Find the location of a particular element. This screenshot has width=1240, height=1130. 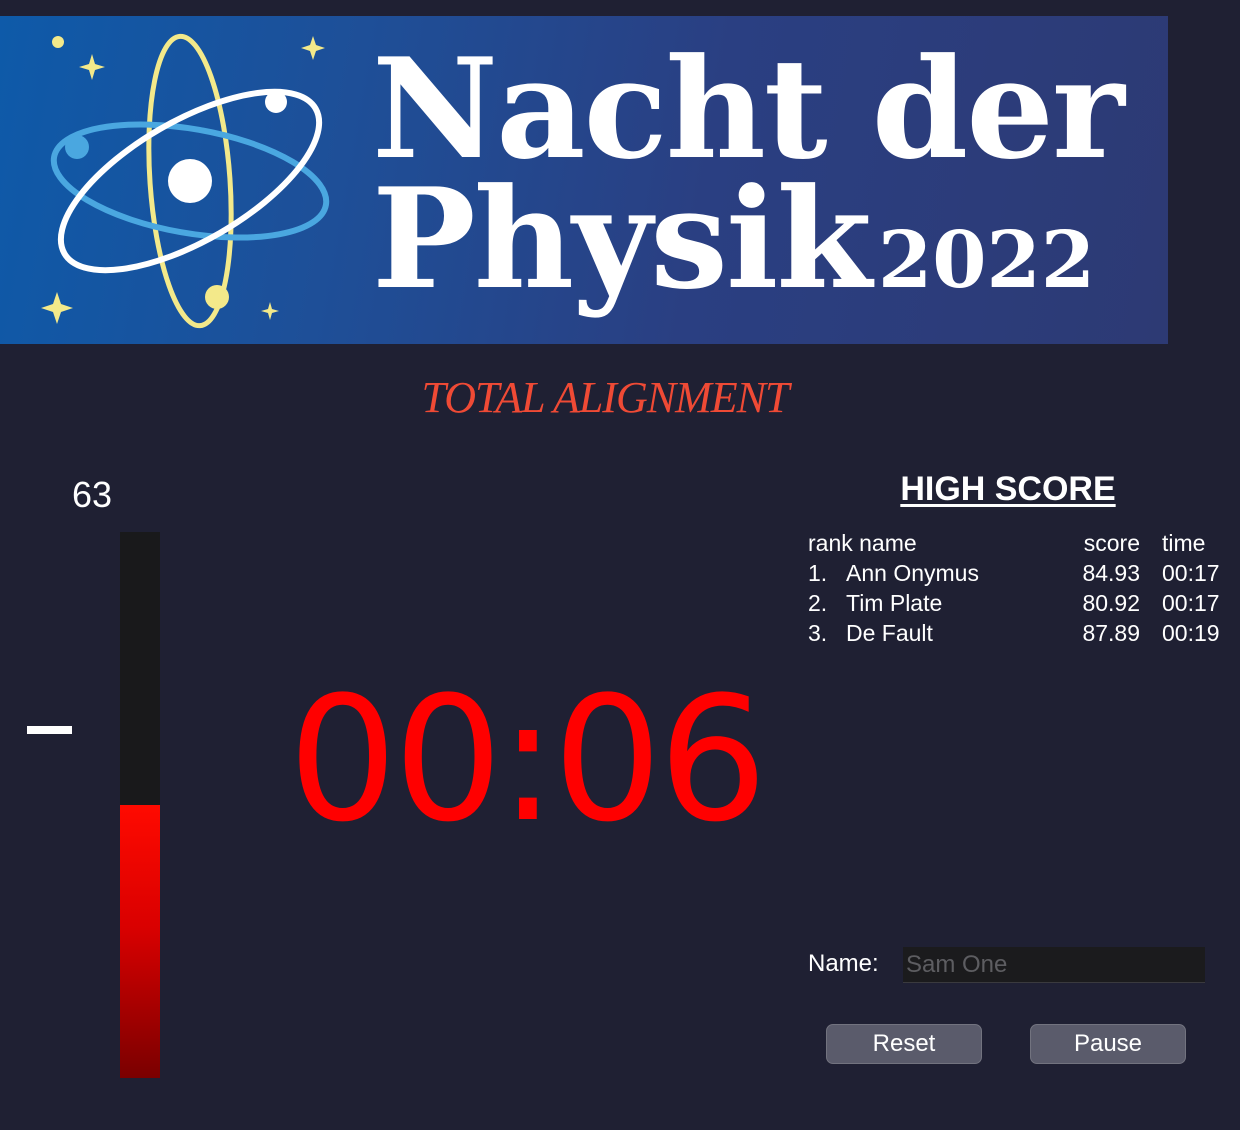

alignment-meter is located at coordinates (140, 805).